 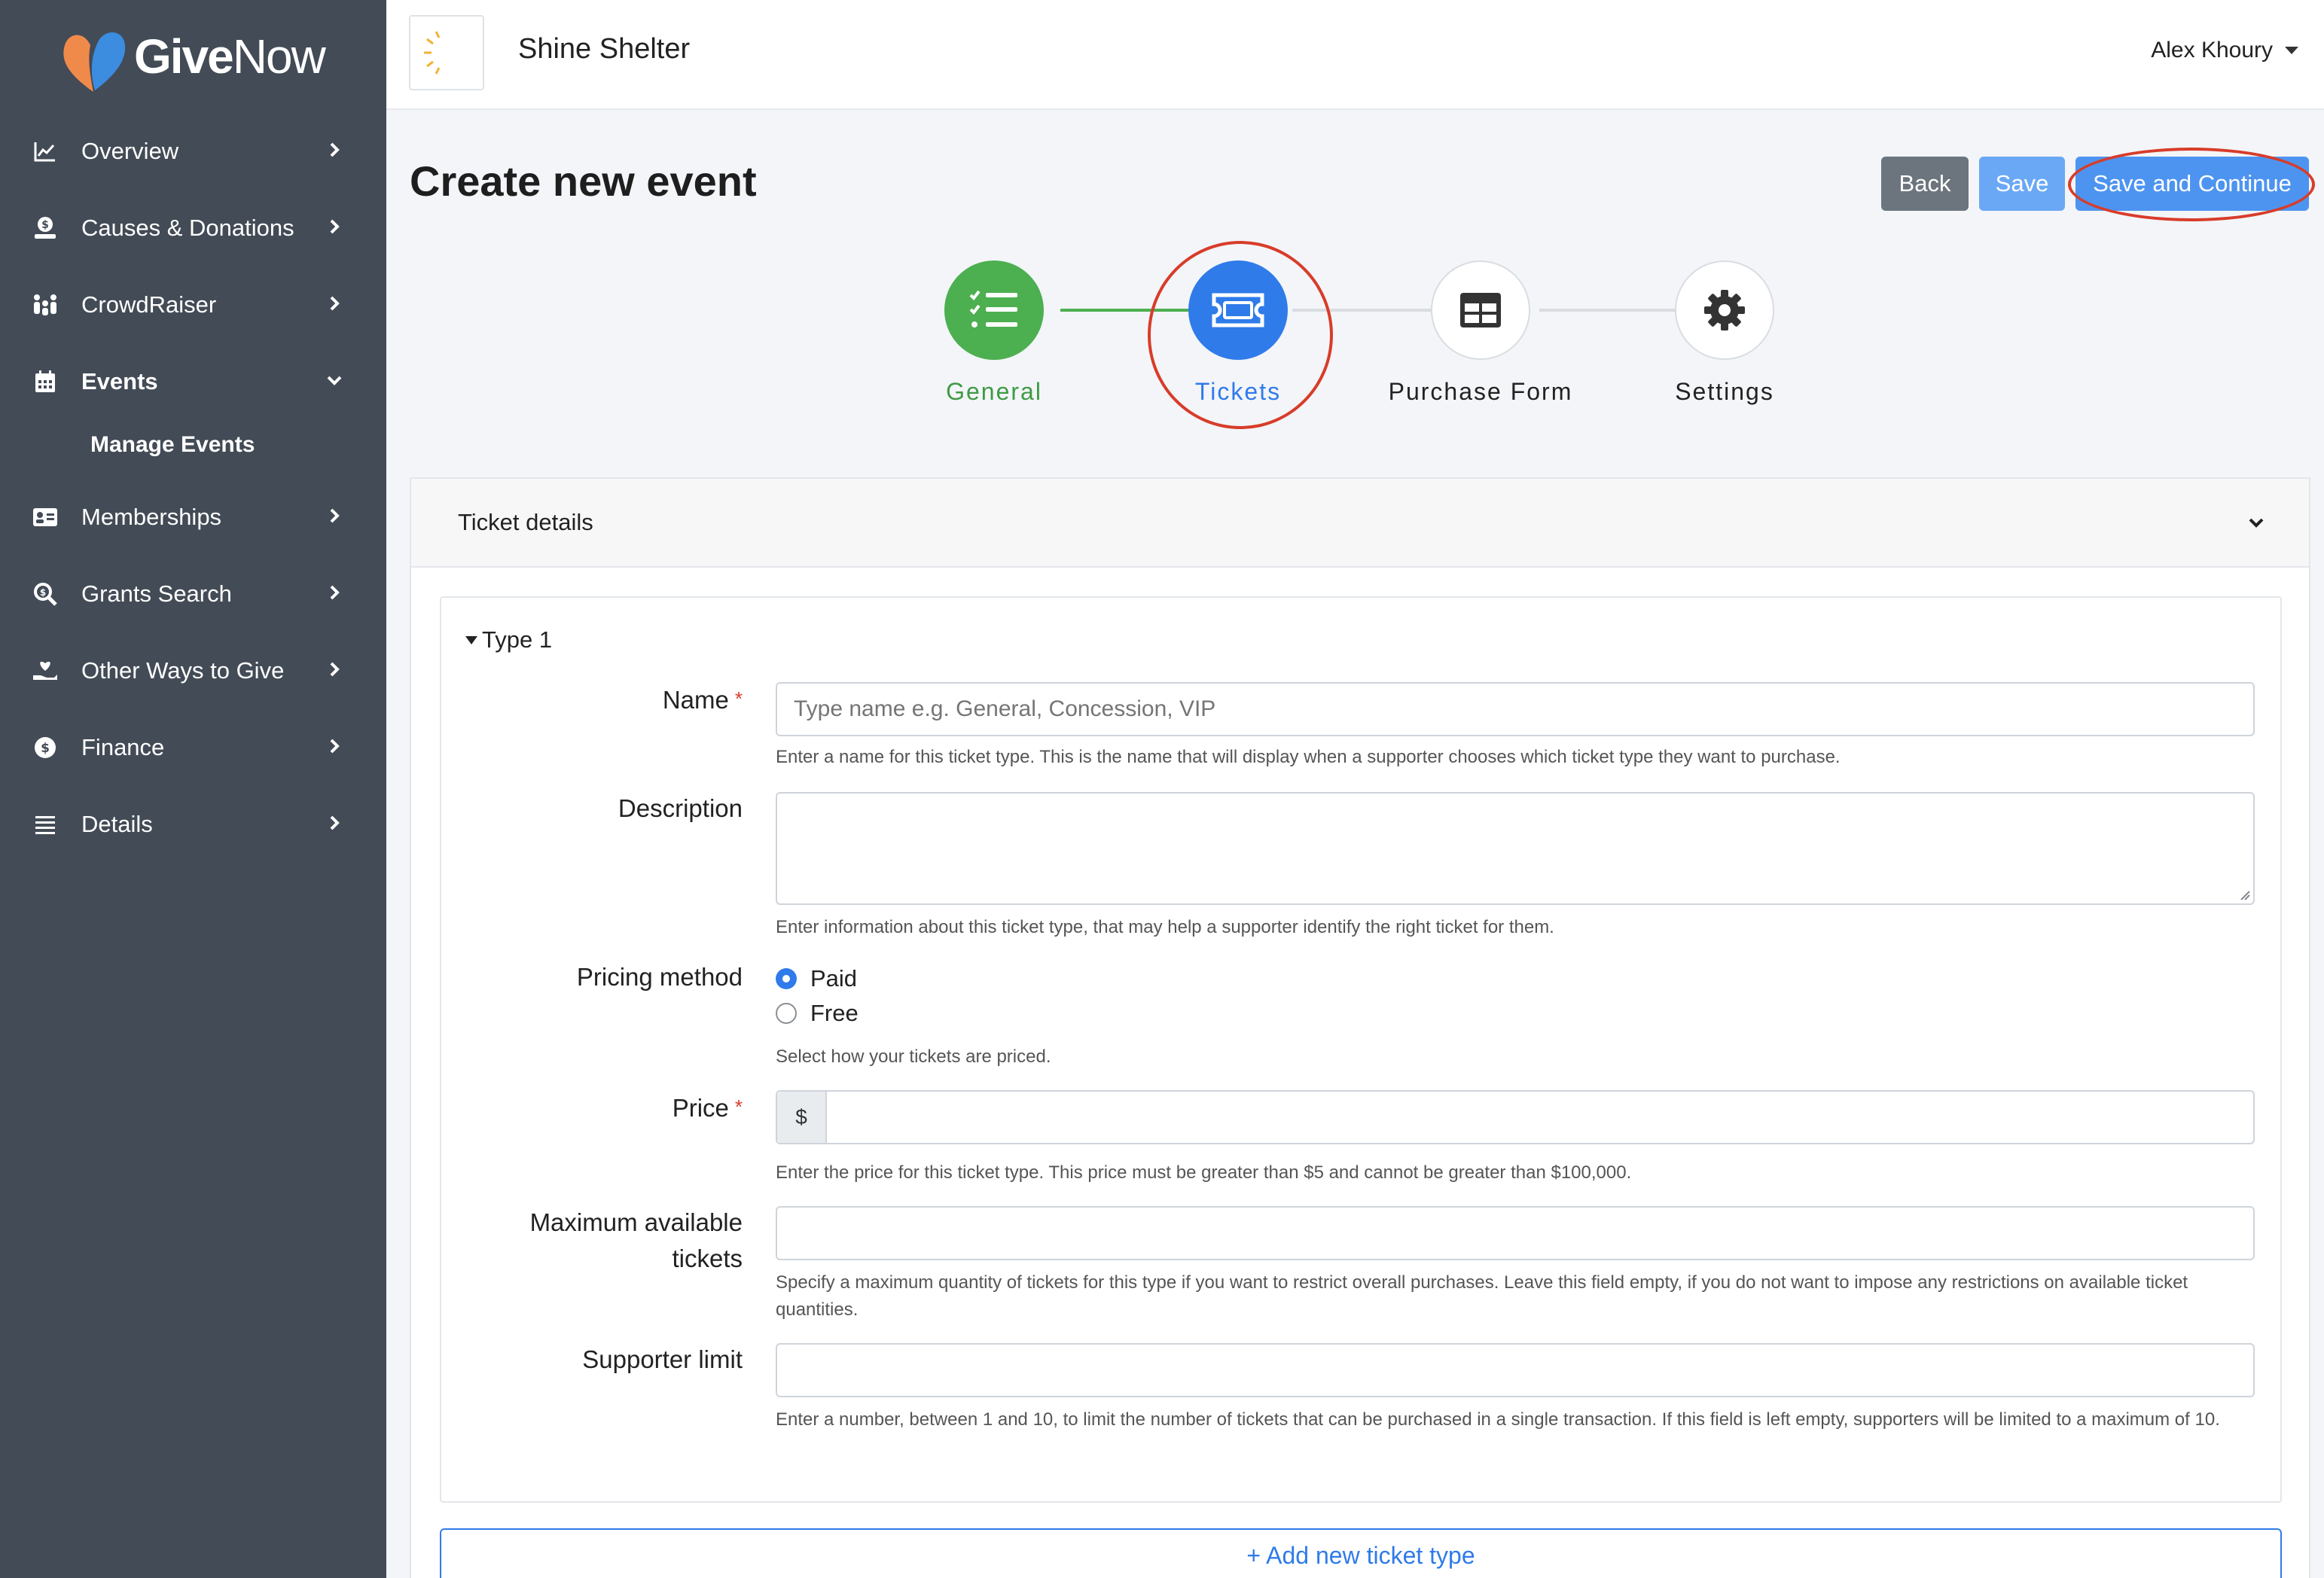 What do you see at coordinates (130, 151) in the screenshot?
I see `sidebar-item-label: Overview` at bounding box center [130, 151].